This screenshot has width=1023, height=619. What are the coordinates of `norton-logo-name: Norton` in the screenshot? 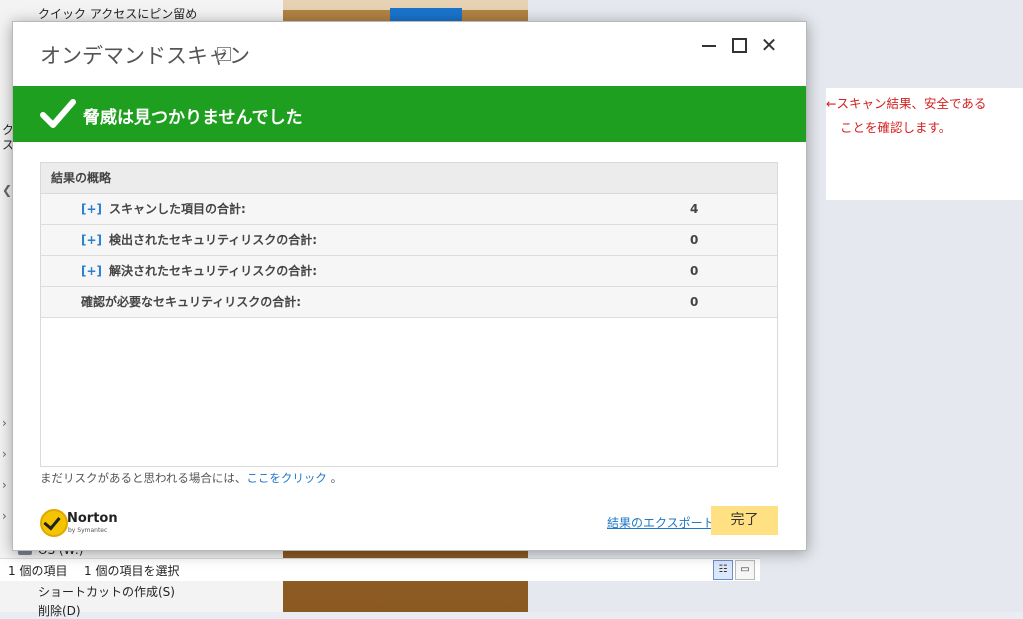 It's located at (92, 518).